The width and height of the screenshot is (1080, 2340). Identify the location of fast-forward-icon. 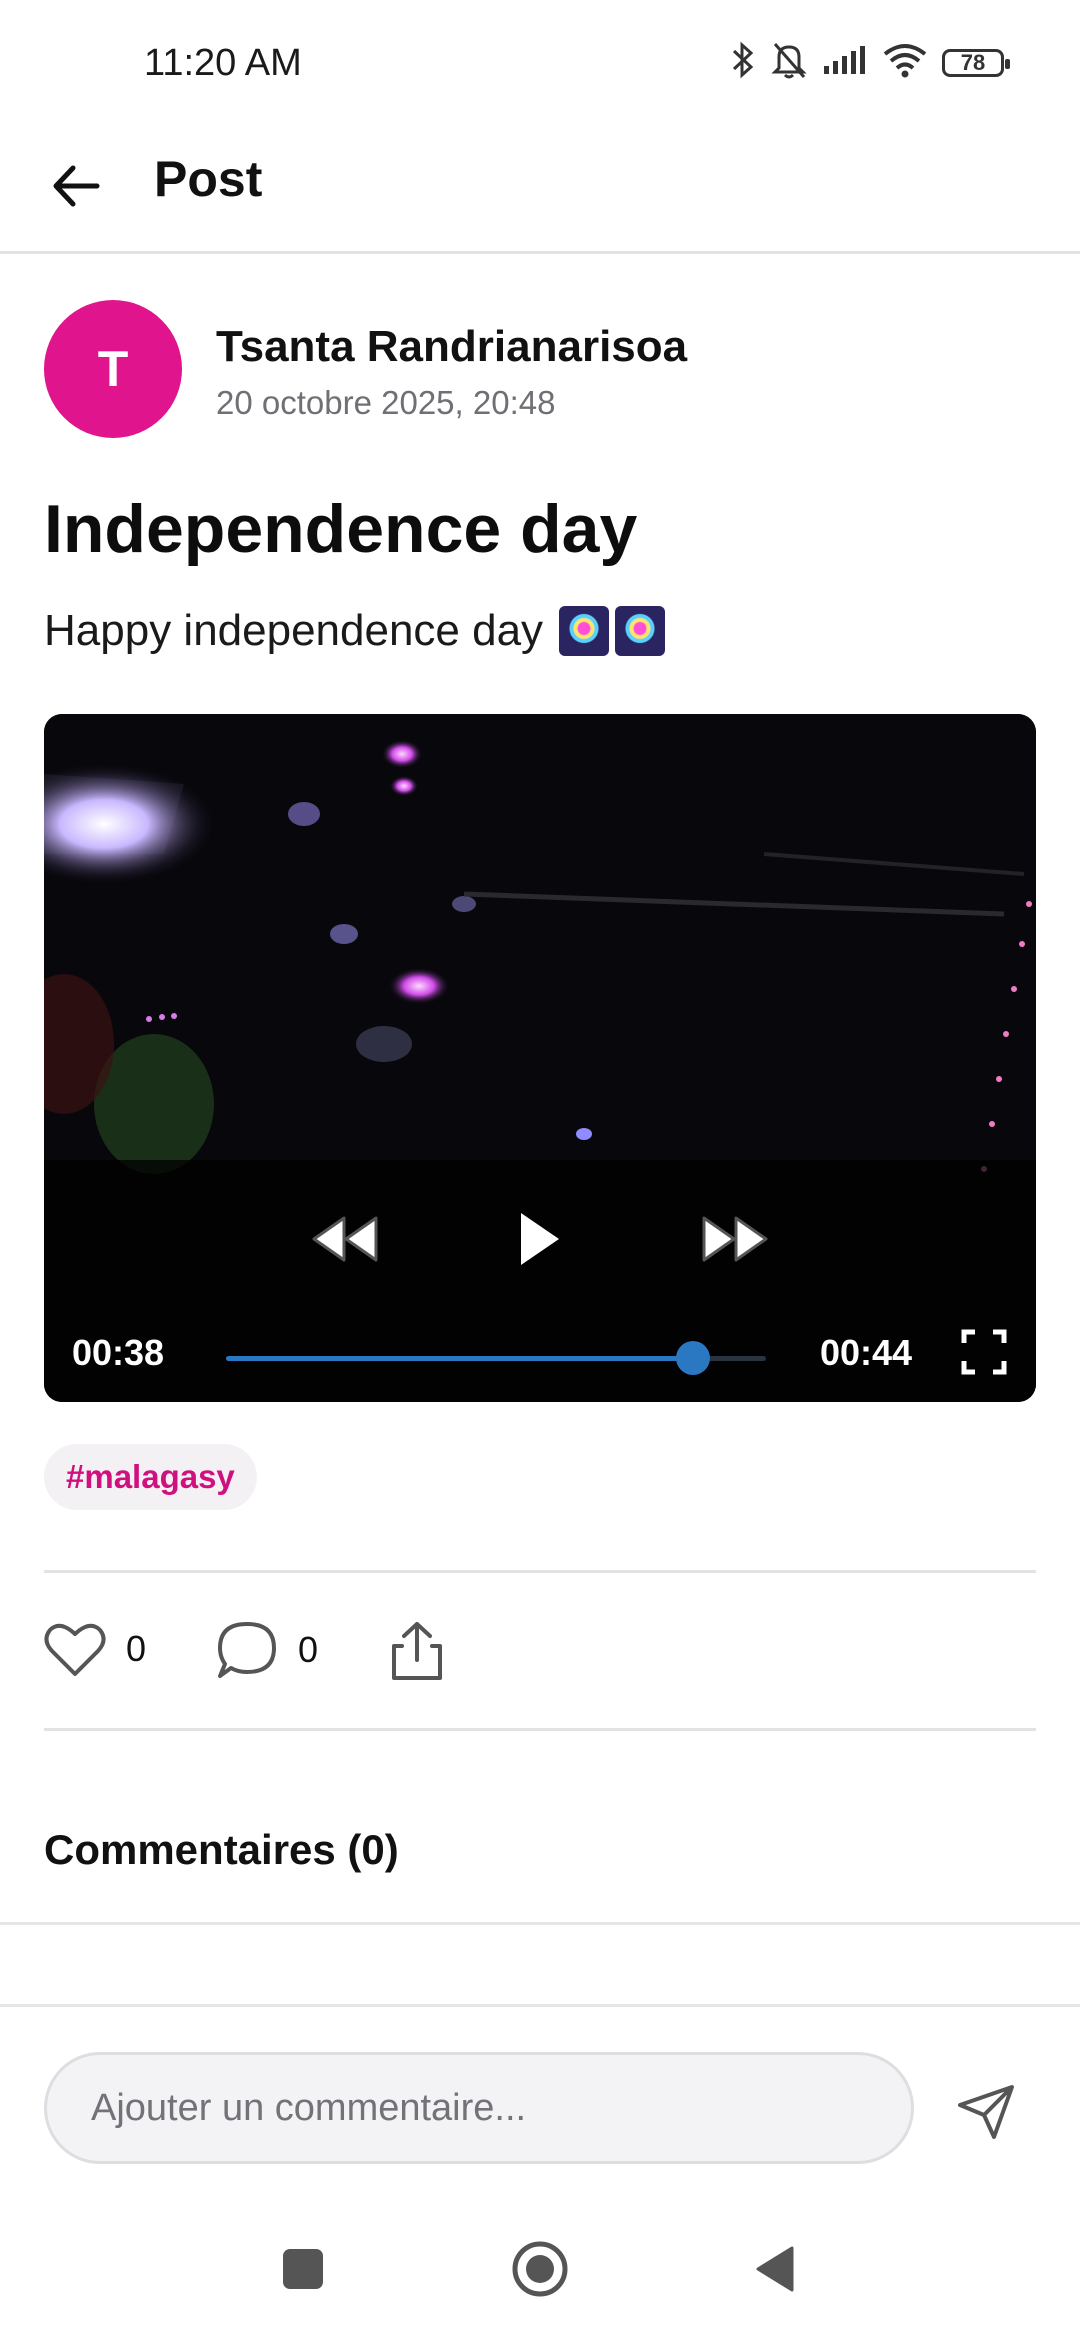
(735, 1239).